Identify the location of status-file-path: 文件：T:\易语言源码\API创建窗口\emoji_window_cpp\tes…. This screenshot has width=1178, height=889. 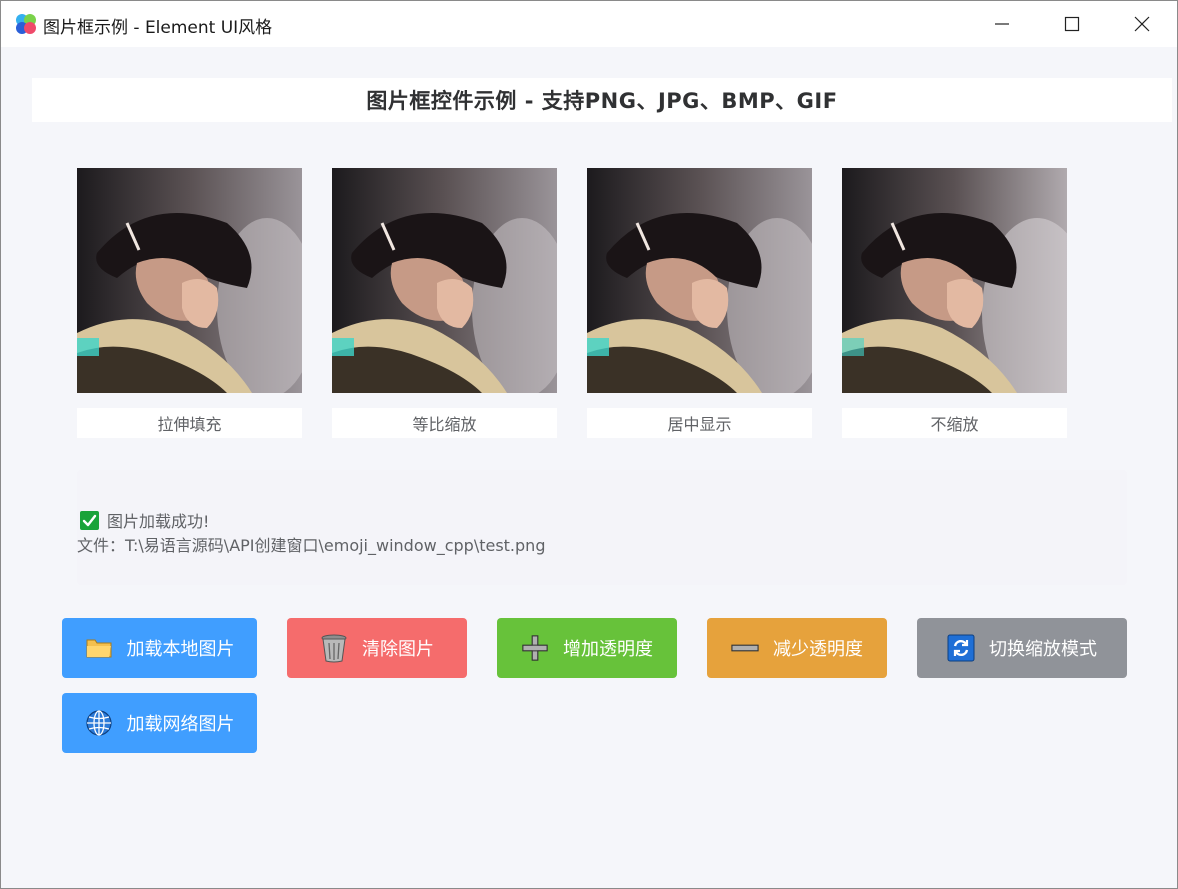
(311, 545).